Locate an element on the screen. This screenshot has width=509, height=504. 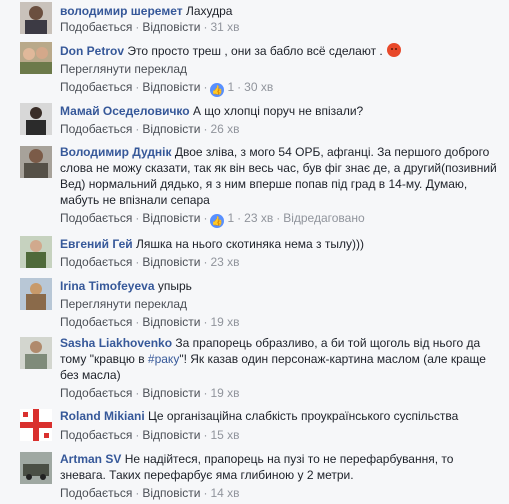
comment-author: Irina Timofeyeva is located at coordinates (107, 286).